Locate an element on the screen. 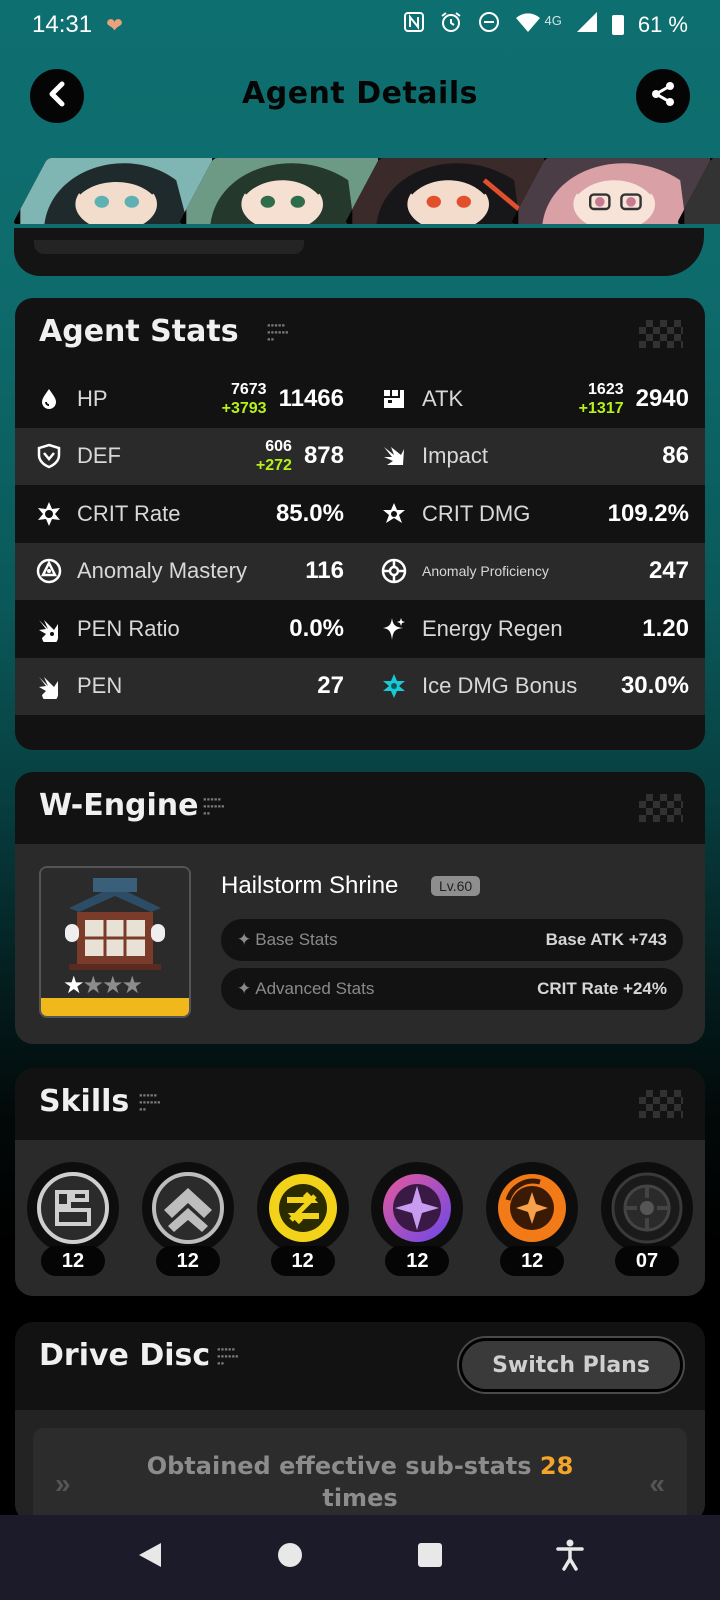 Image resolution: width=720 pixels, height=1600 pixels. stat-name: DEF is located at coordinates (99, 456).